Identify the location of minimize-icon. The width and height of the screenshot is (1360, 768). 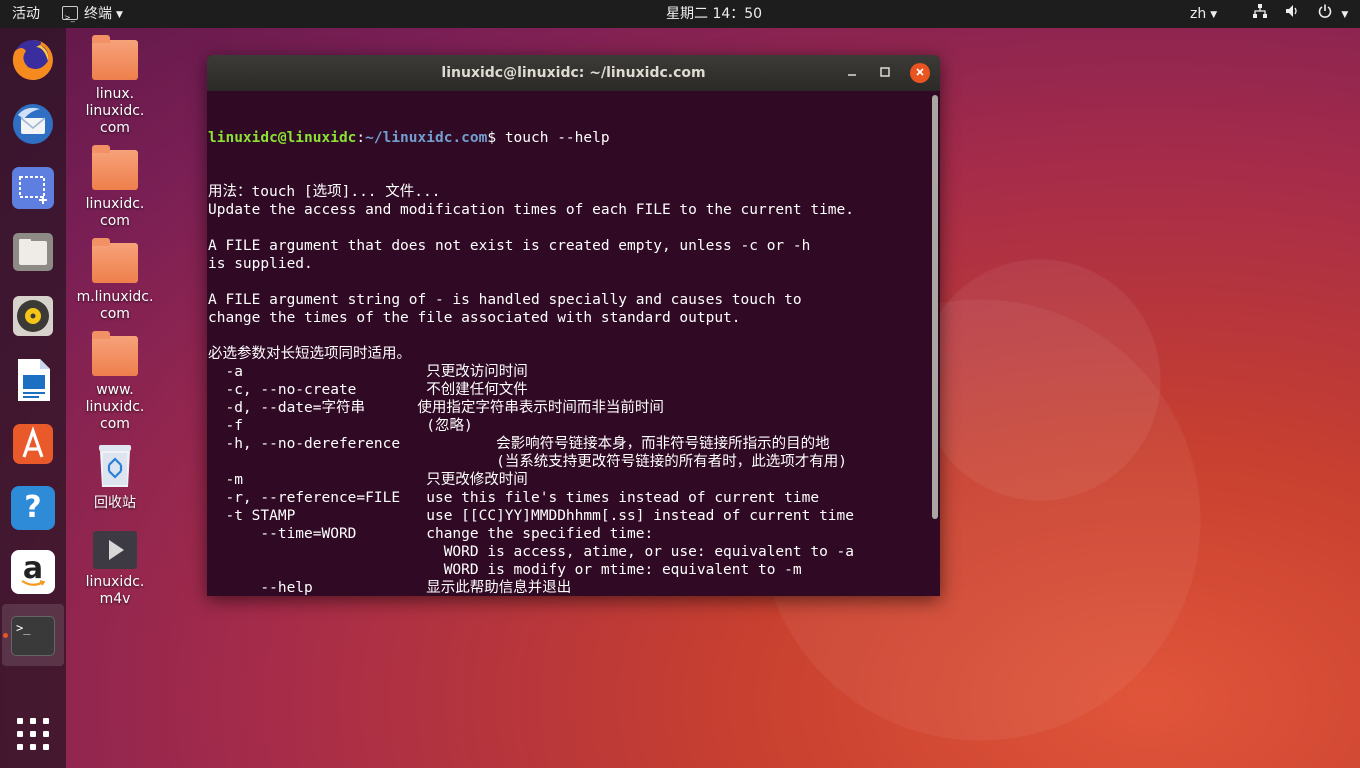
(852, 75).